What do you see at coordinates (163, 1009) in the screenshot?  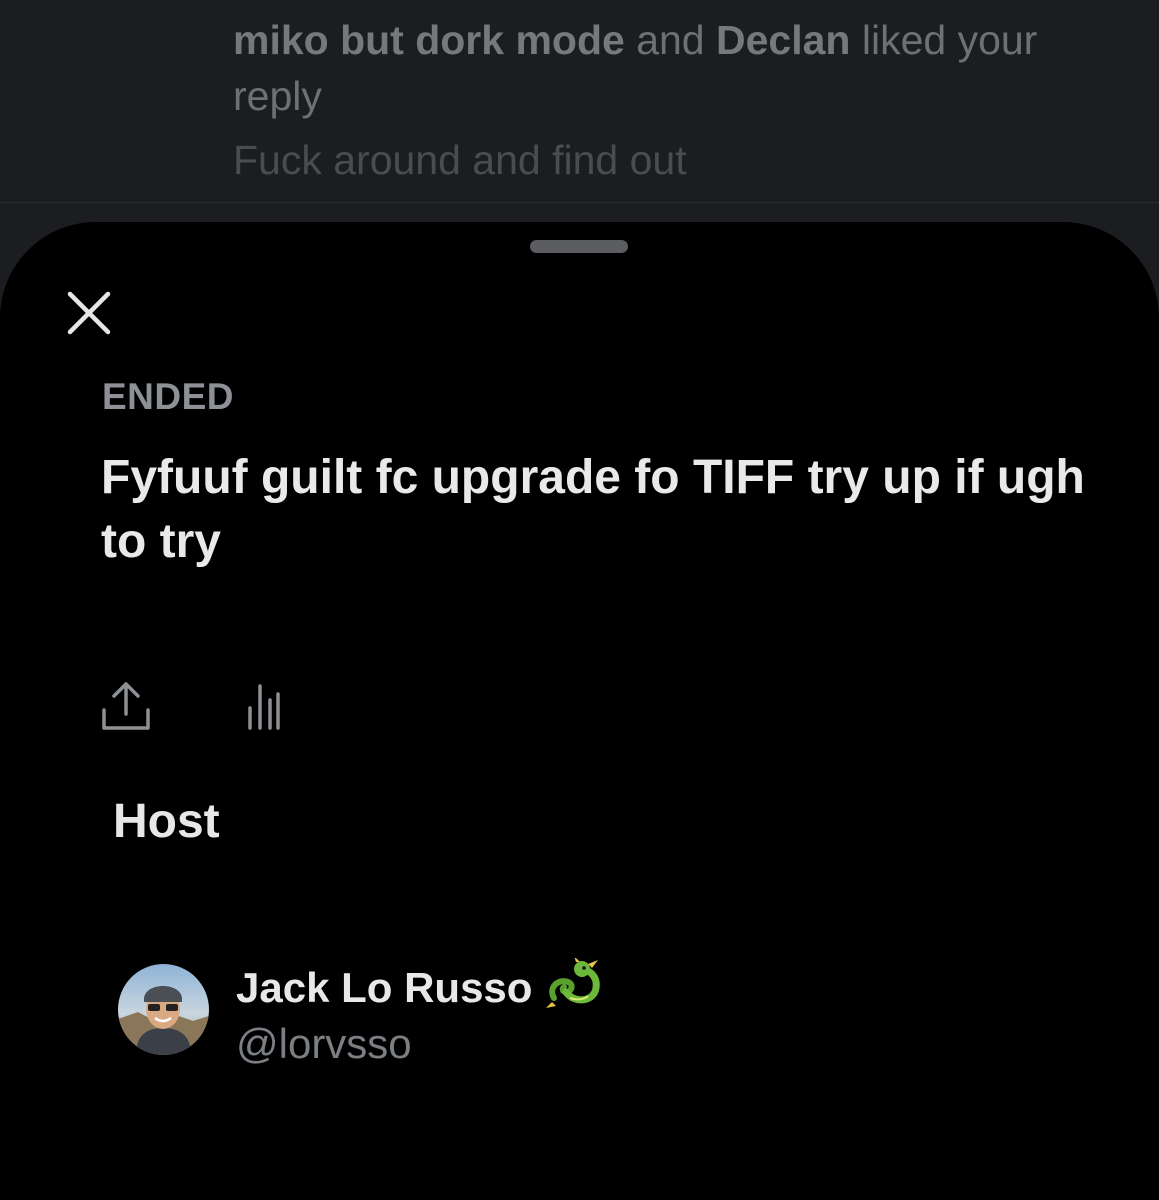 I see `avatar` at bounding box center [163, 1009].